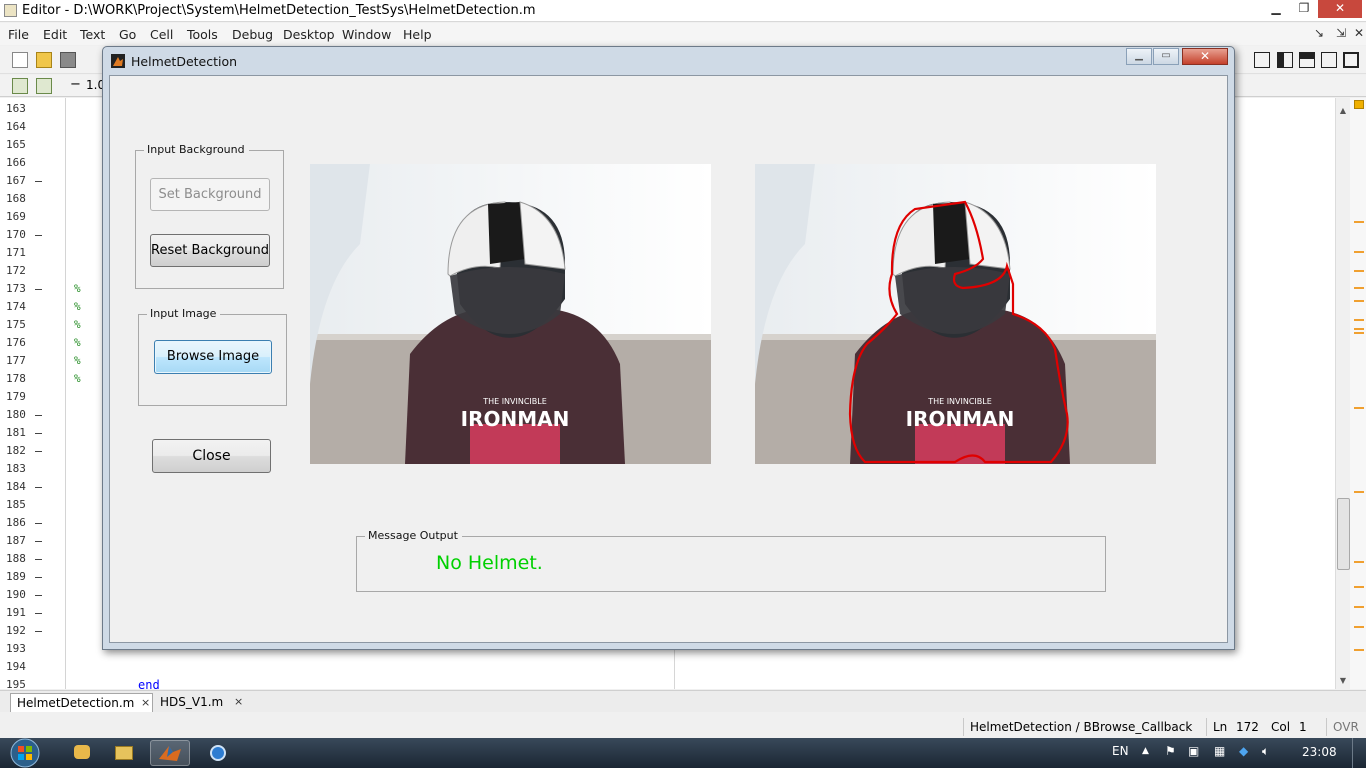 This screenshot has width=1366, height=768. What do you see at coordinates (1343, 110) in the screenshot?
I see `scroll-up-icon: ▲` at bounding box center [1343, 110].